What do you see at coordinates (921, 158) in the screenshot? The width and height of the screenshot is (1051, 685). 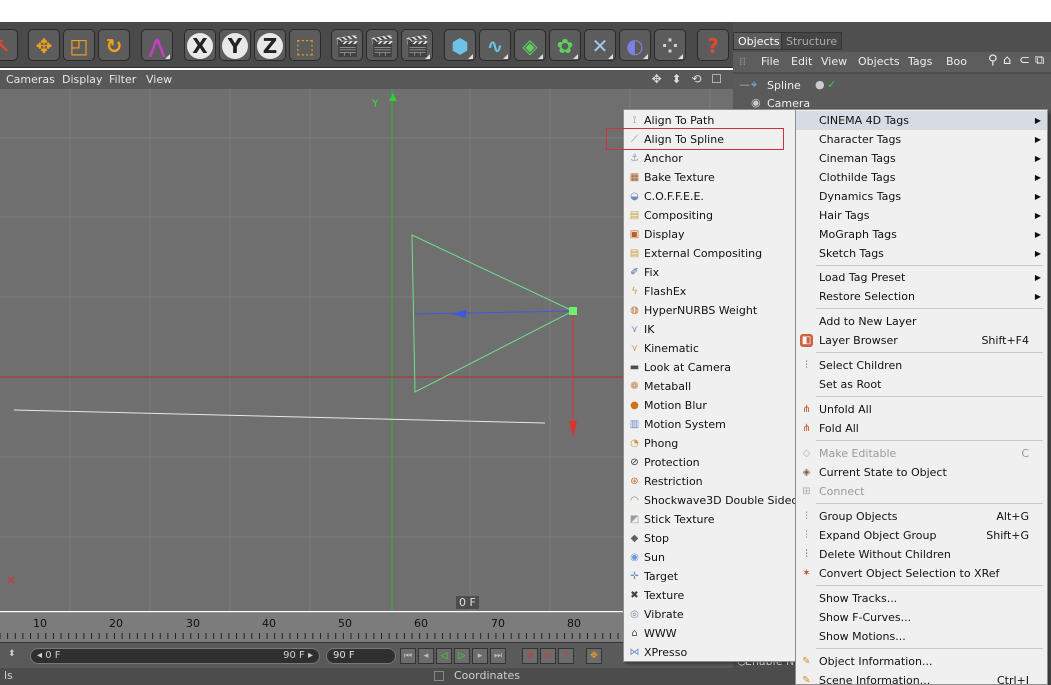 I see `menu-item-cineman-tags: Cineman Tags ▶` at bounding box center [921, 158].